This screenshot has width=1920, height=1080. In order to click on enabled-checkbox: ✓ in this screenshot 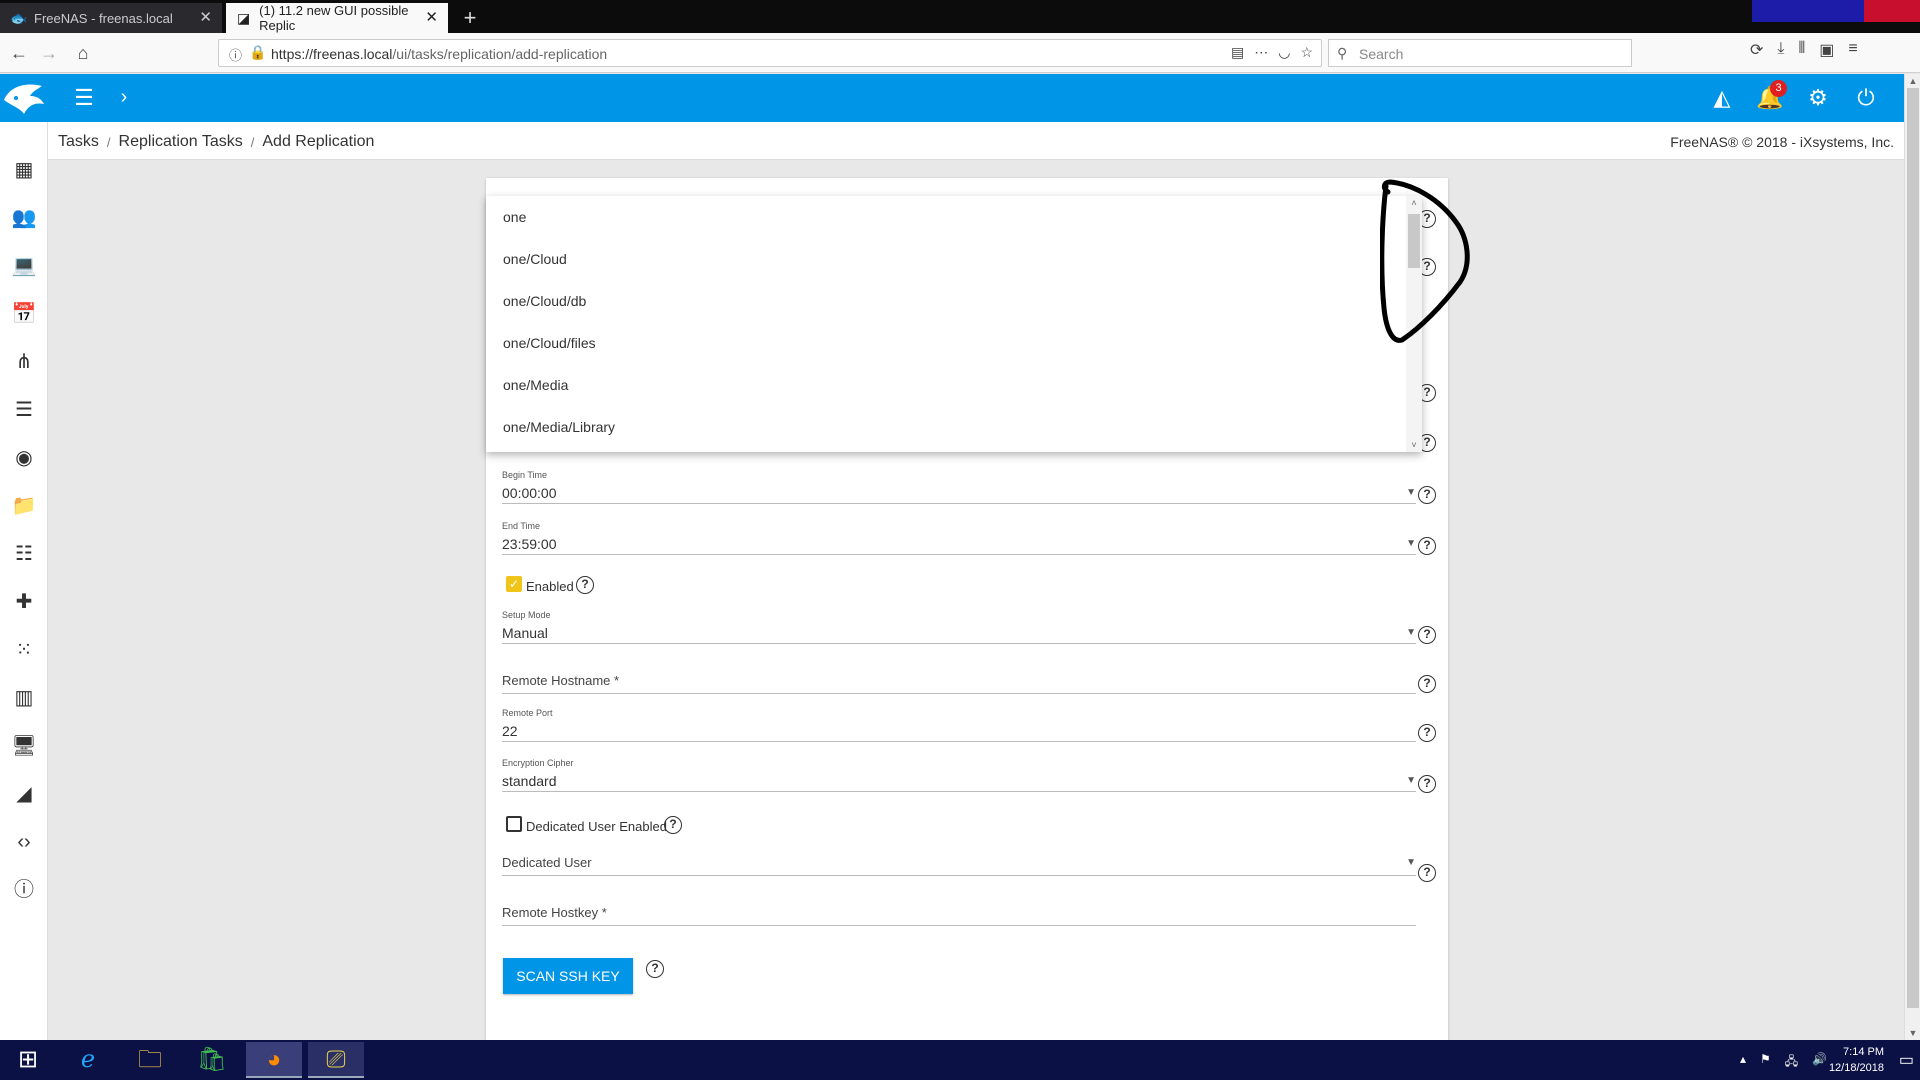, I will do `click(514, 584)`.